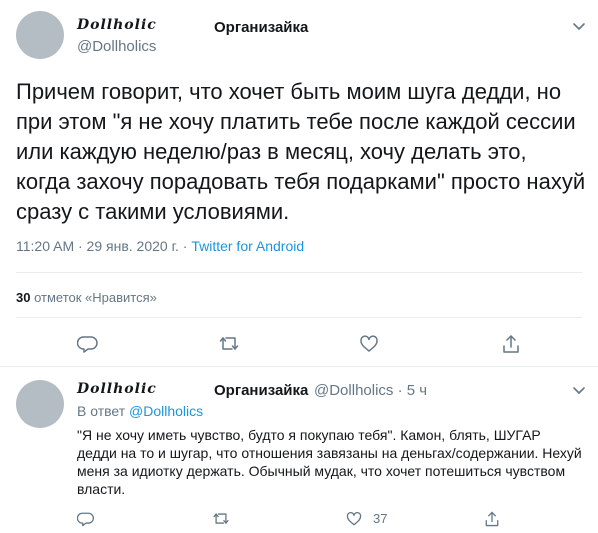  What do you see at coordinates (247, 246) in the screenshot?
I see `main-source-link: Twitter for Android` at bounding box center [247, 246].